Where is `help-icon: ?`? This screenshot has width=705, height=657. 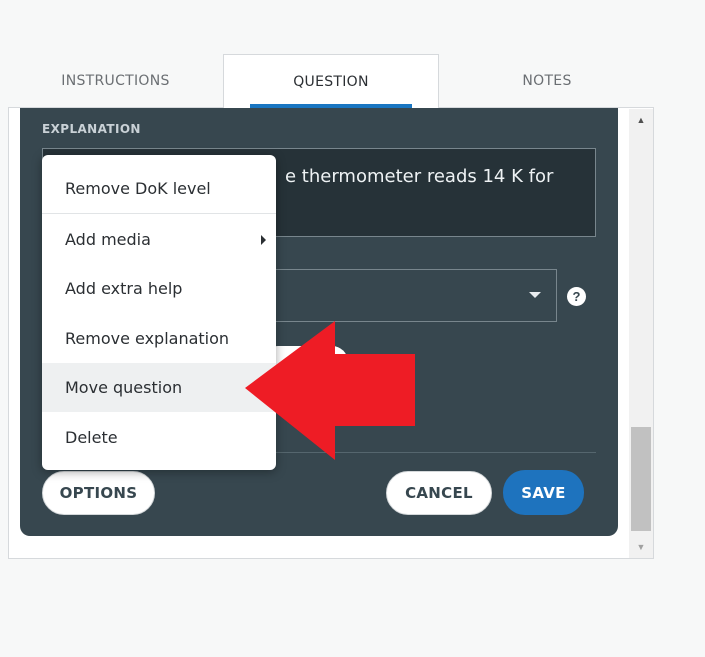 help-icon: ? is located at coordinates (576, 296).